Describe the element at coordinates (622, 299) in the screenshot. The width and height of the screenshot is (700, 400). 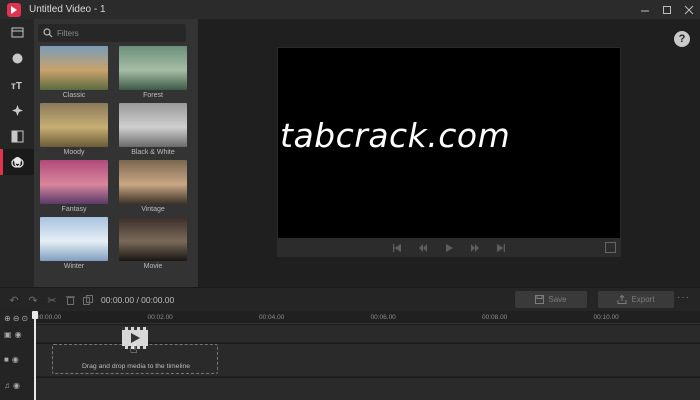
I see `export-icon` at that location.